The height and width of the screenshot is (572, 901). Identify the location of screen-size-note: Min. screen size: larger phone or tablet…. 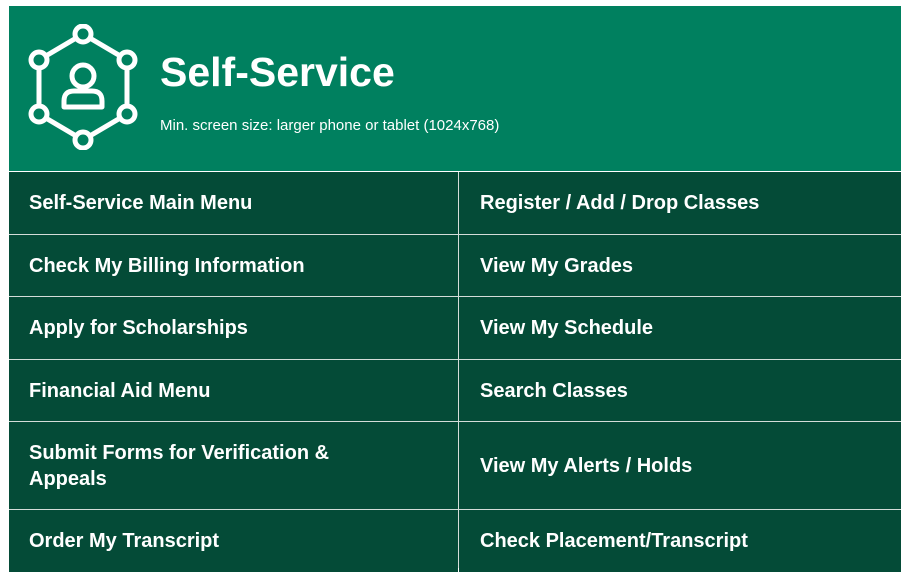
(330, 125).